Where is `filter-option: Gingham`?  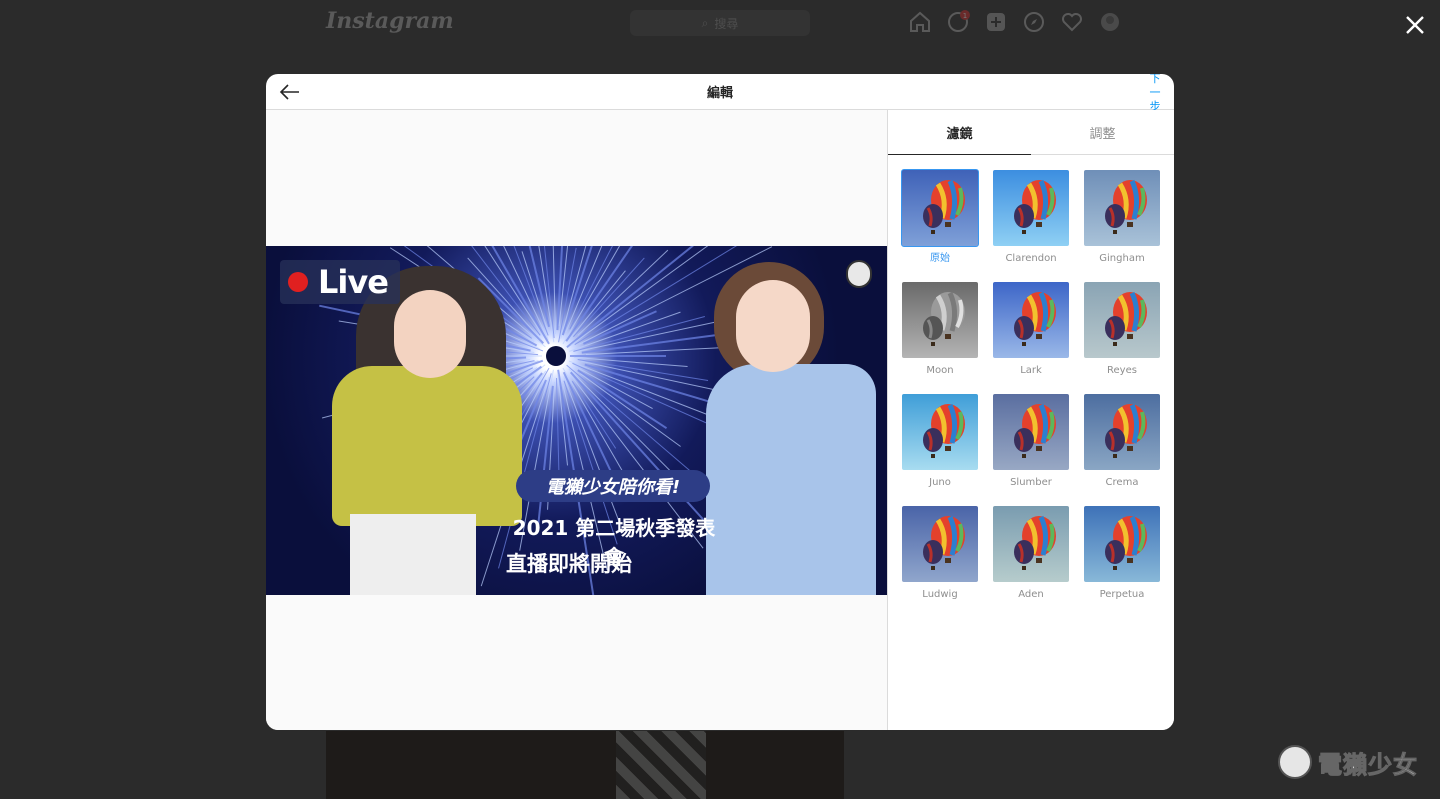
filter-option: Gingham is located at coordinates (1122, 217).